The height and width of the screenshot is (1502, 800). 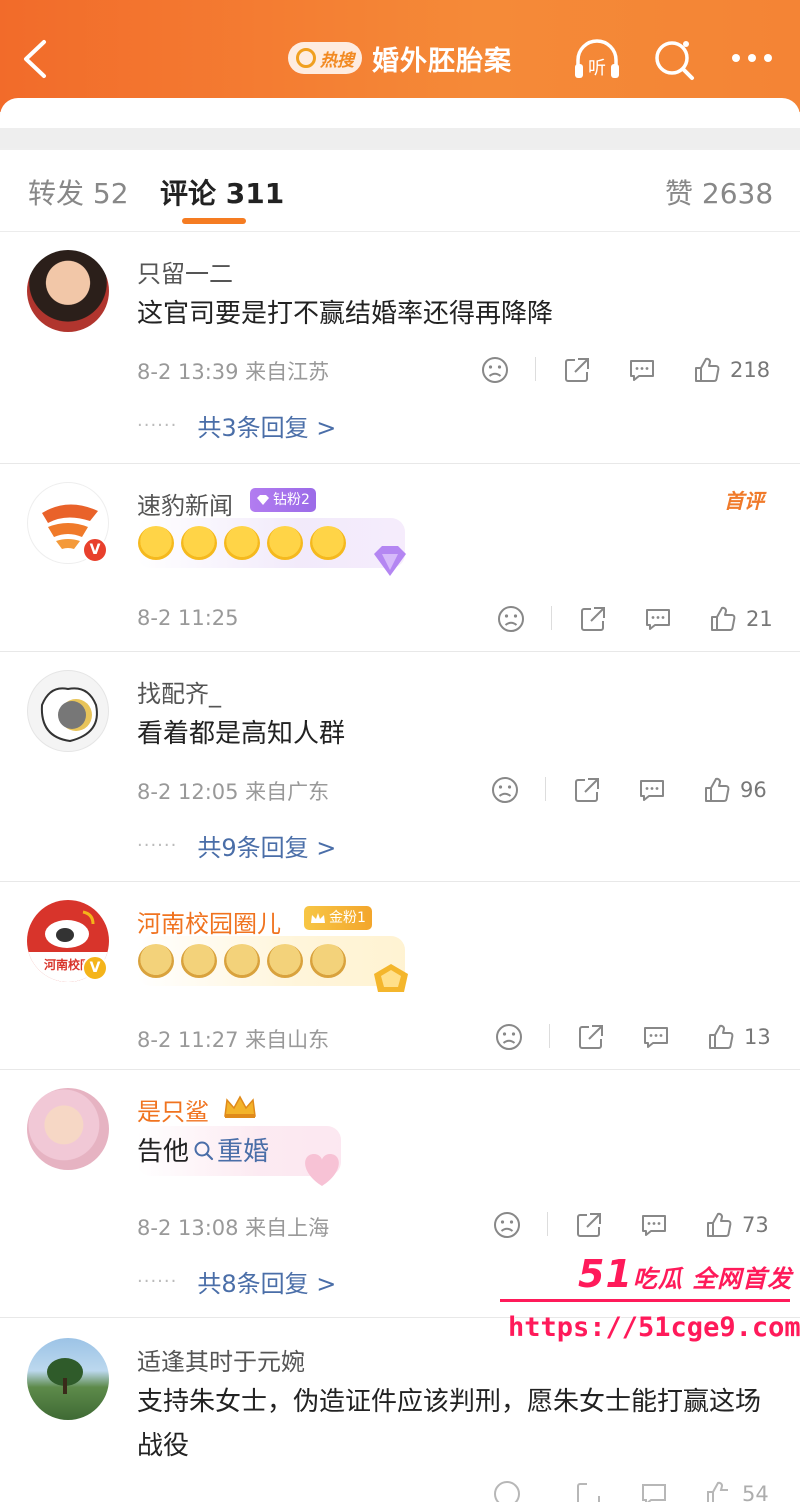 I want to click on doge-emoji-icon, so click(x=156, y=961).